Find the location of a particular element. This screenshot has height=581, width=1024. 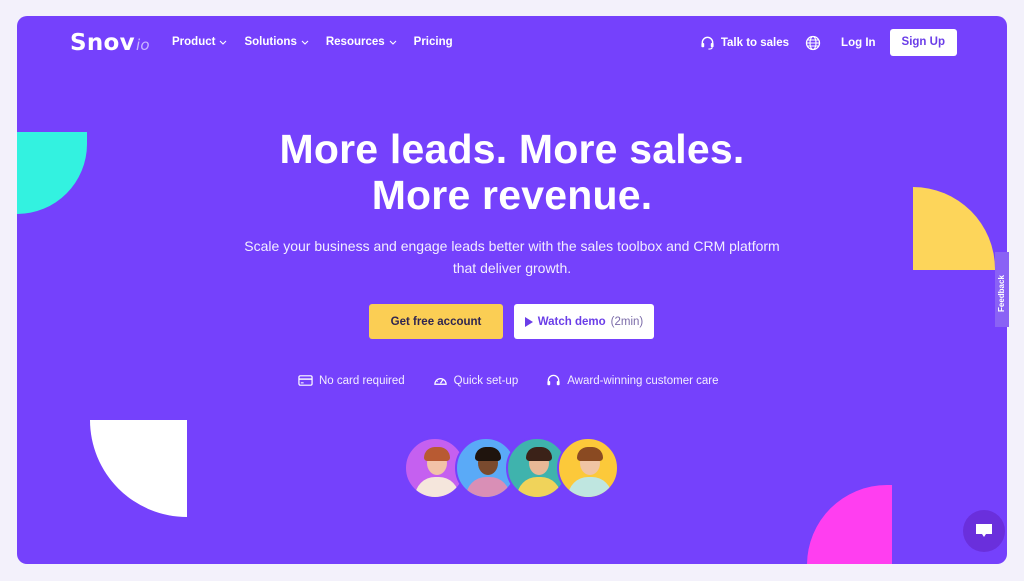

menu-item-resources: Resources is located at coordinates (361, 42).